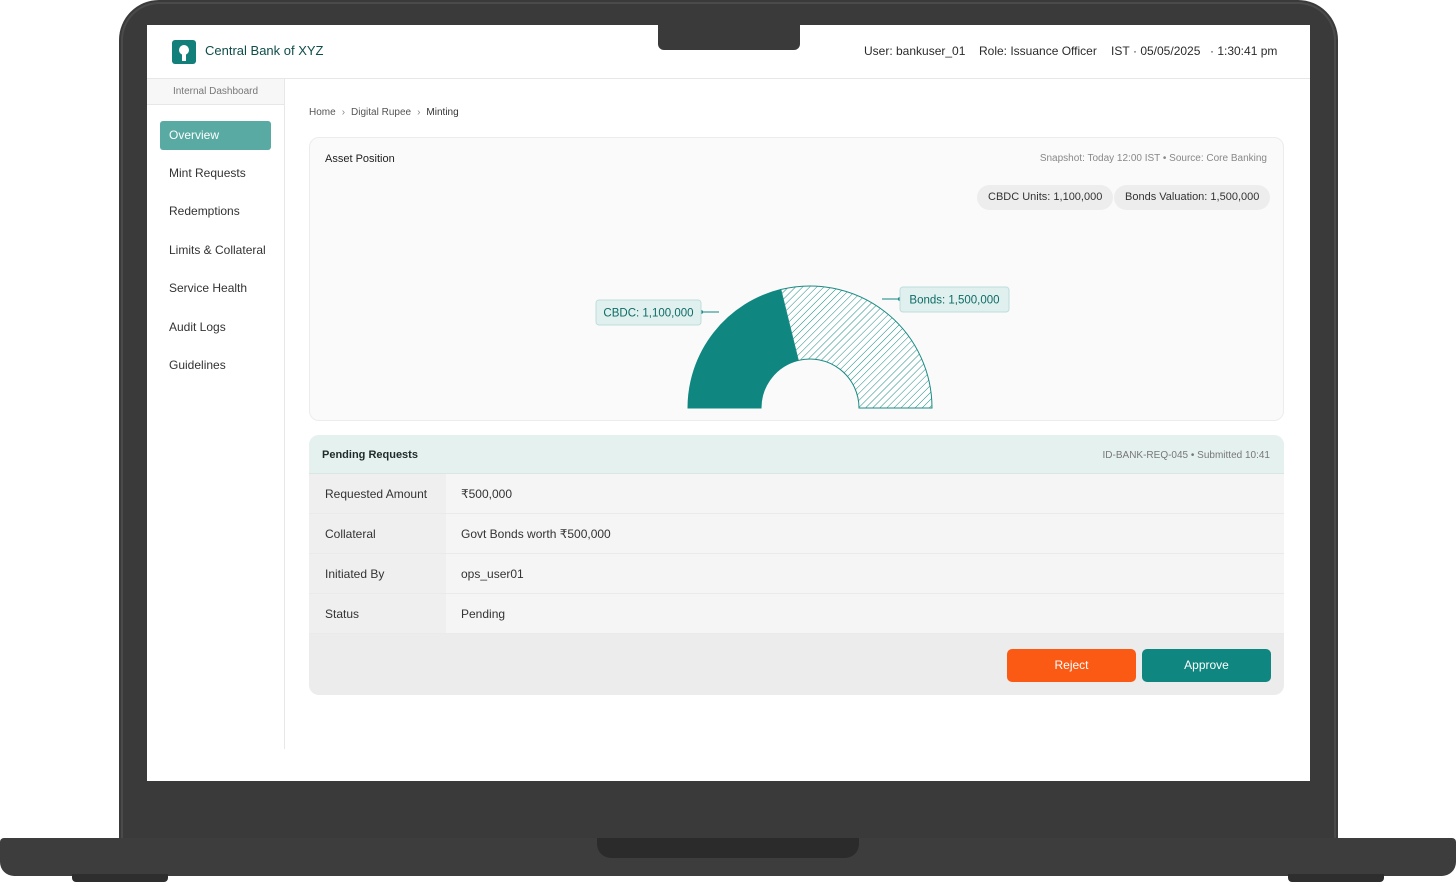 This screenshot has width=1456, height=882. What do you see at coordinates (264, 50) in the screenshot?
I see `brand-name: Central Bank of XYZ` at bounding box center [264, 50].